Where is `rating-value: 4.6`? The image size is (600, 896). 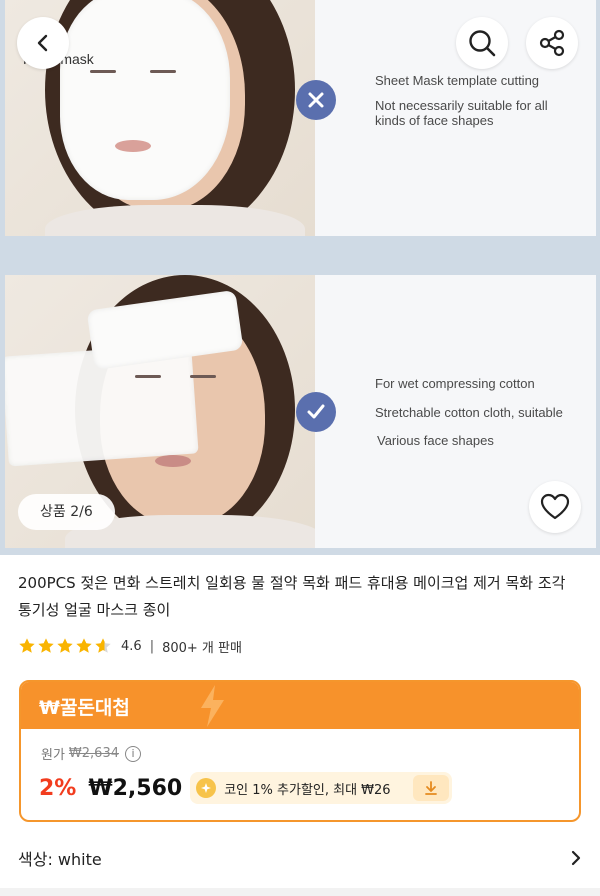
rating-value: 4.6 is located at coordinates (131, 646).